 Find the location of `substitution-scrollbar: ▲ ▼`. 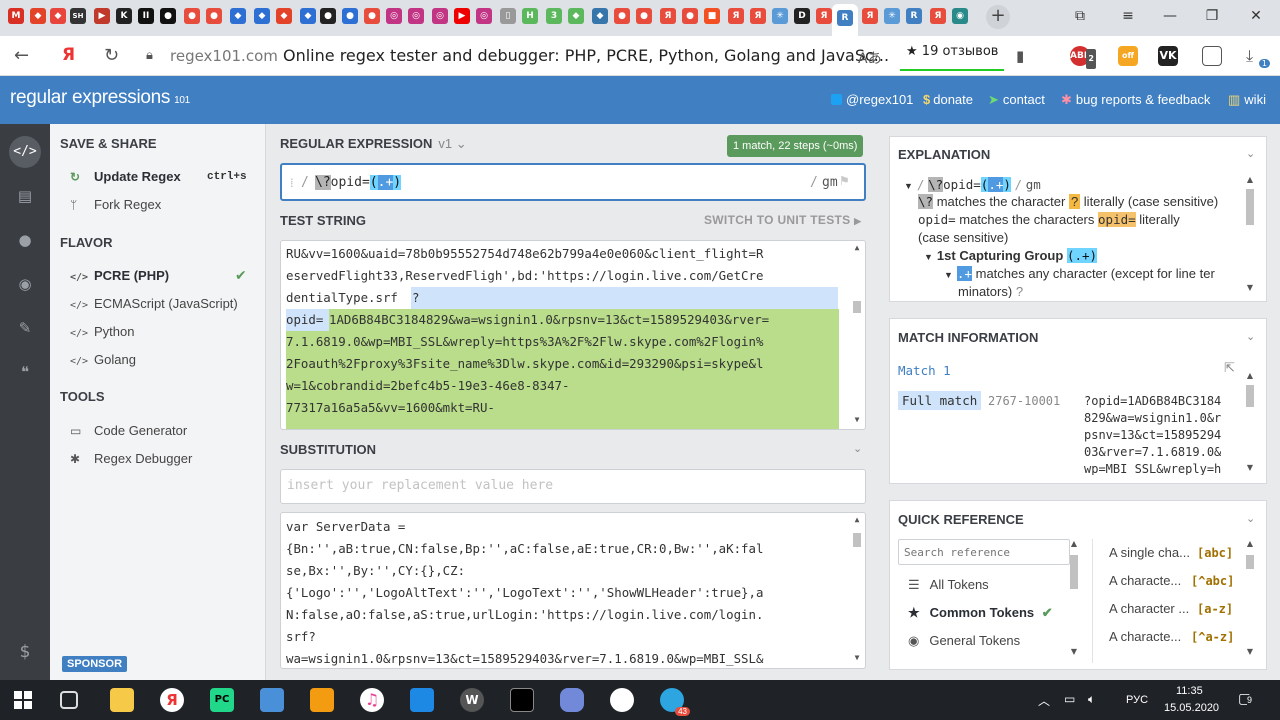

substitution-scrollbar: ▲ ▼ is located at coordinates (857, 590).